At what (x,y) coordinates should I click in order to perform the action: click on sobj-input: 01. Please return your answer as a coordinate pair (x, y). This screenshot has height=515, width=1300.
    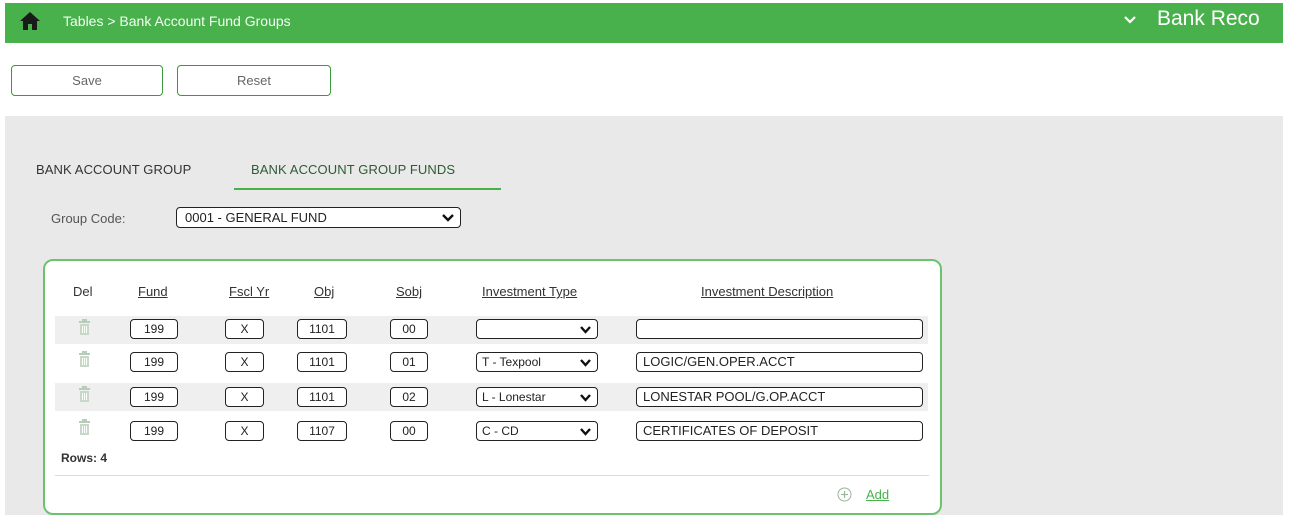
    Looking at the image, I should click on (409, 362).